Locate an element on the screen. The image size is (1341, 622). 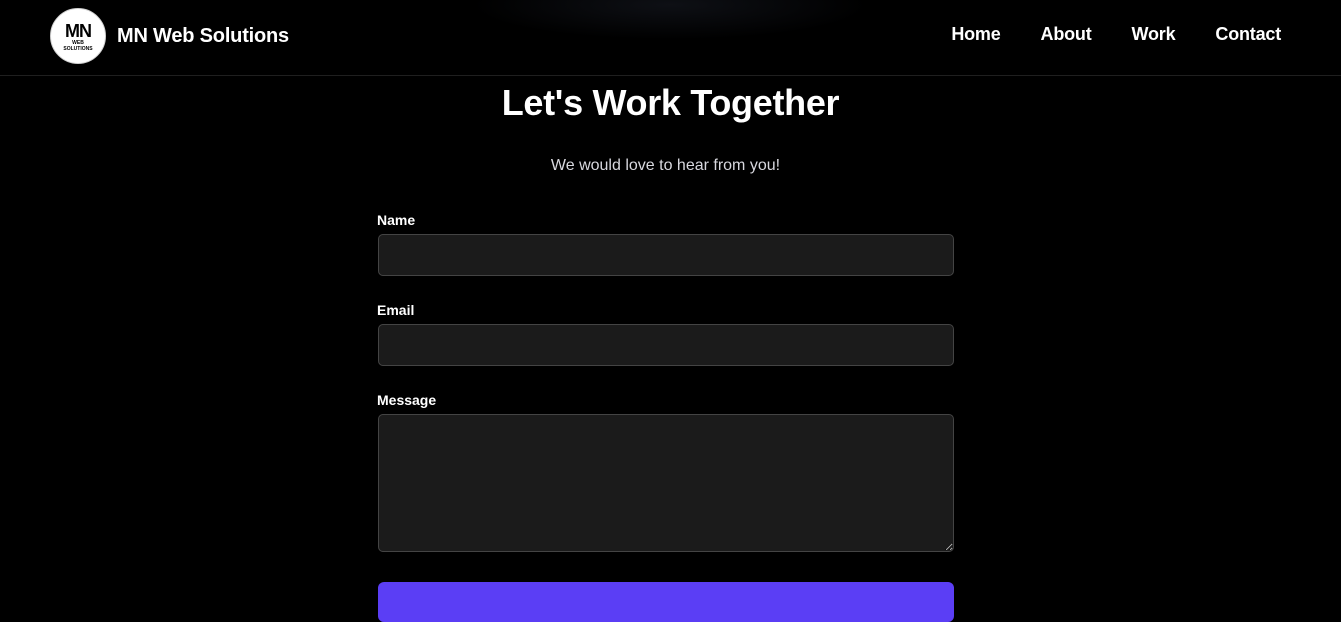
nav-contact-link: Contact is located at coordinates (1248, 34).